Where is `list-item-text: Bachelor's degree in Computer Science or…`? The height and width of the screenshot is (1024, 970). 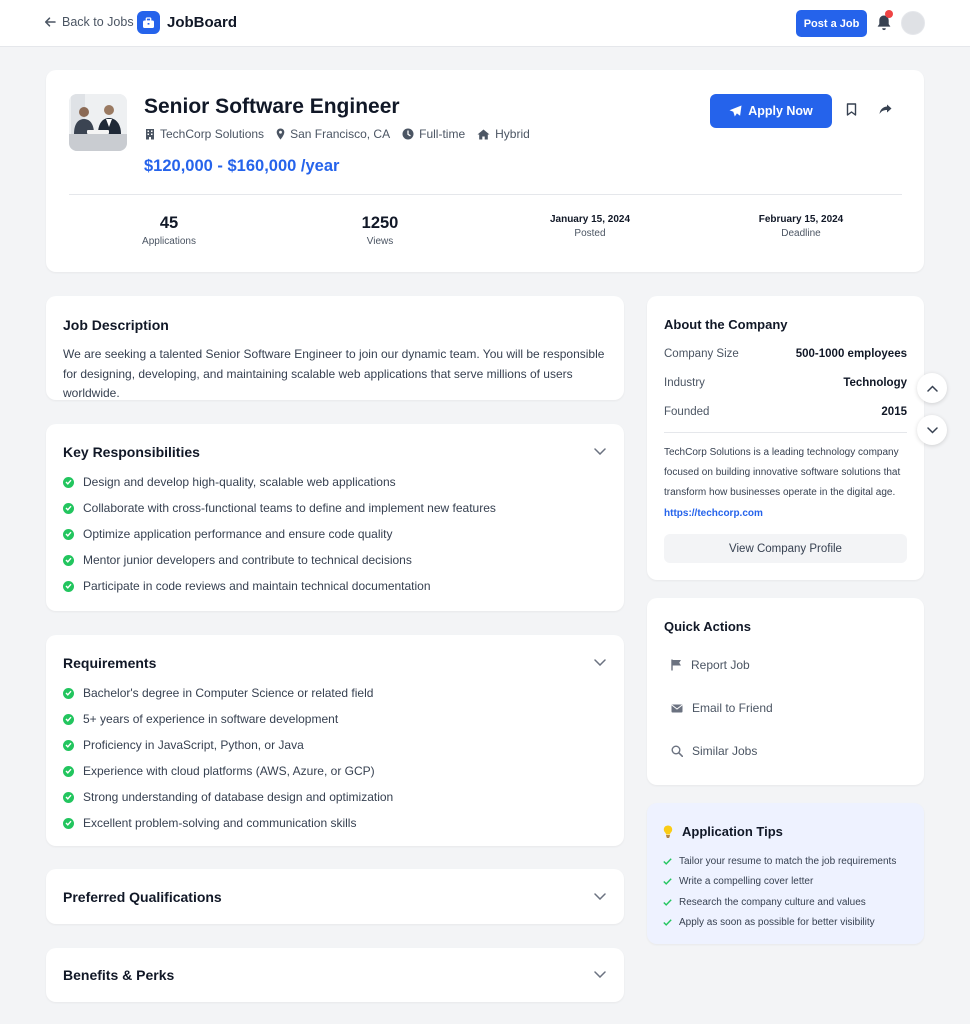 list-item-text: Bachelor's degree in Computer Science or… is located at coordinates (228, 693).